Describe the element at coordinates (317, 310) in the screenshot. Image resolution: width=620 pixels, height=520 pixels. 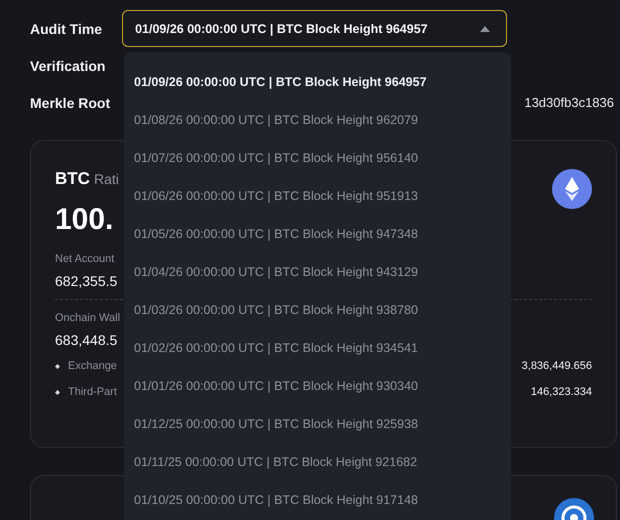
I see `dropdown-option: 01/03/26 00:00:00 UTC | BTC Block Height 938780` at that location.